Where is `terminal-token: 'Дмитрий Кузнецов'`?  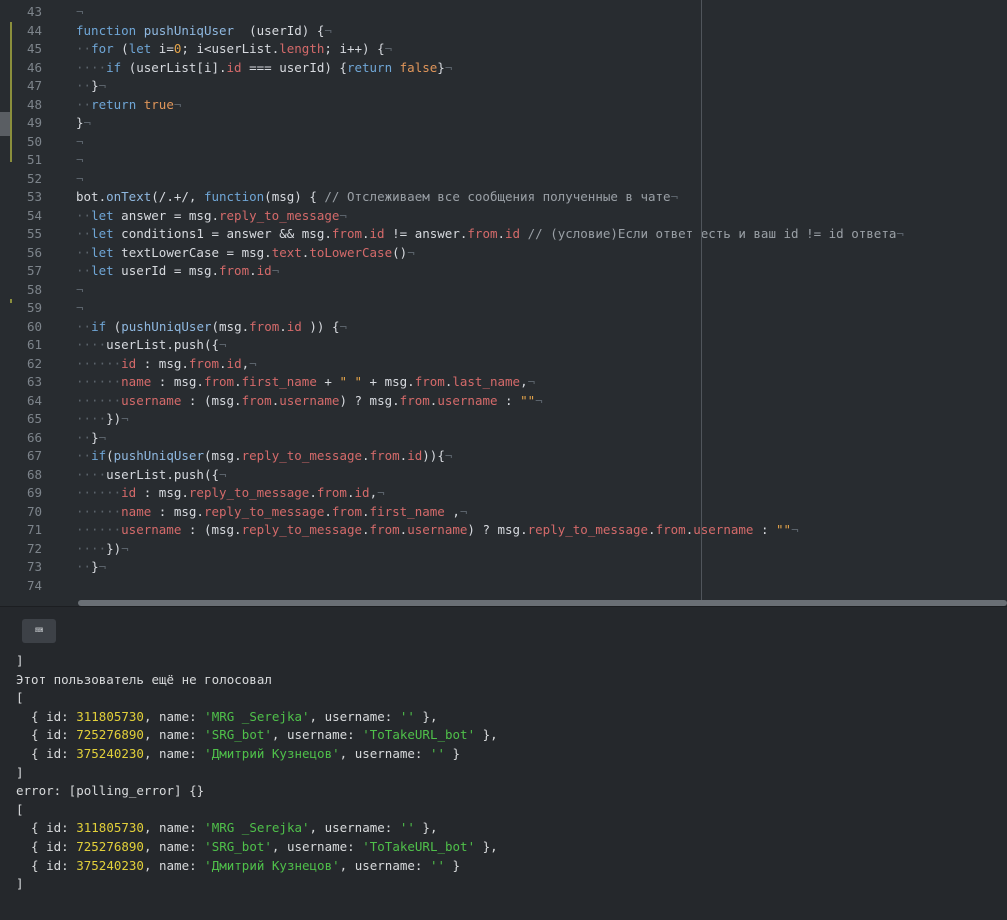 terminal-token: 'Дмитрий Кузнецов' is located at coordinates (272, 865).